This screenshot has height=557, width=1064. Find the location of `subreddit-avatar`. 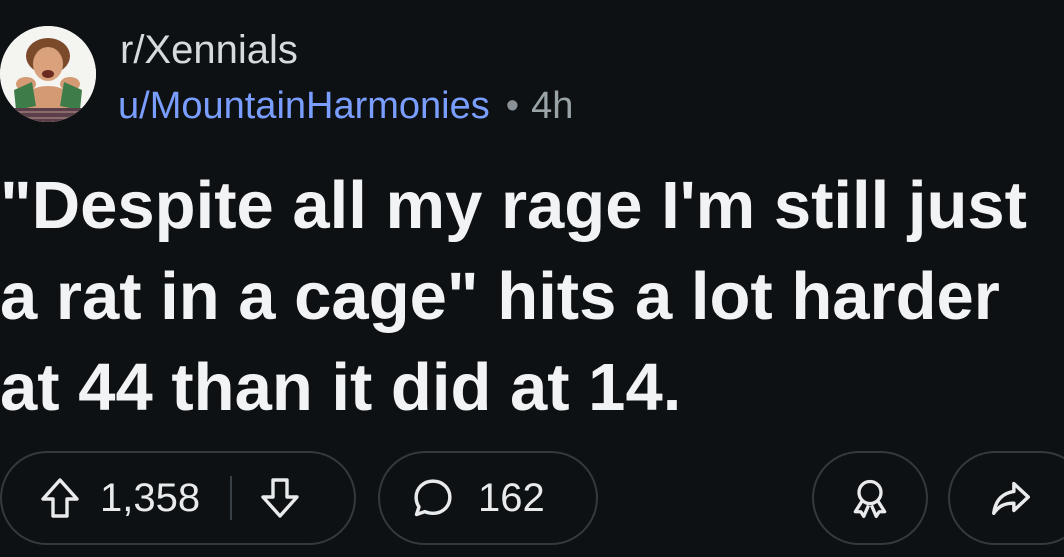

subreddit-avatar is located at coordinates (48, 74).